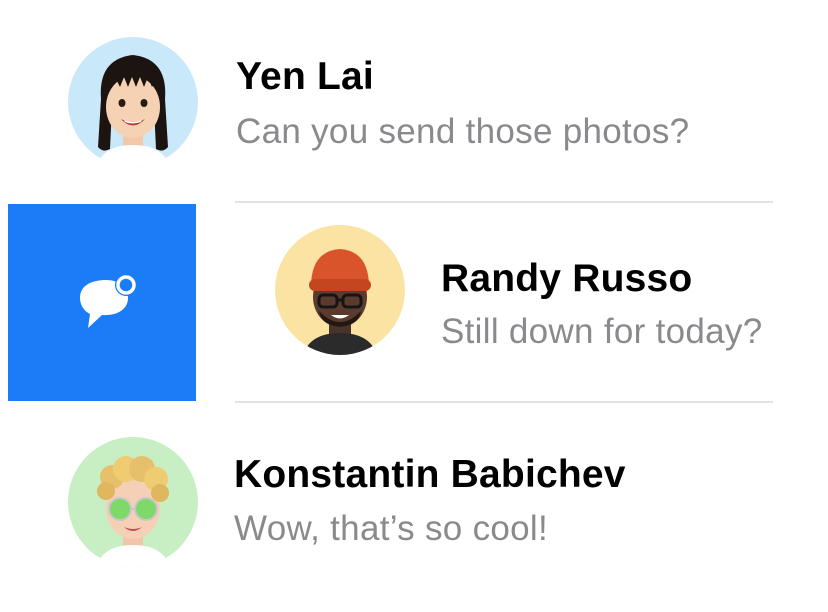 Image resolution: width=828 pixels, height=612 pixels. I want to click on message-preview: Can you send those photos?, so click(463, 131).